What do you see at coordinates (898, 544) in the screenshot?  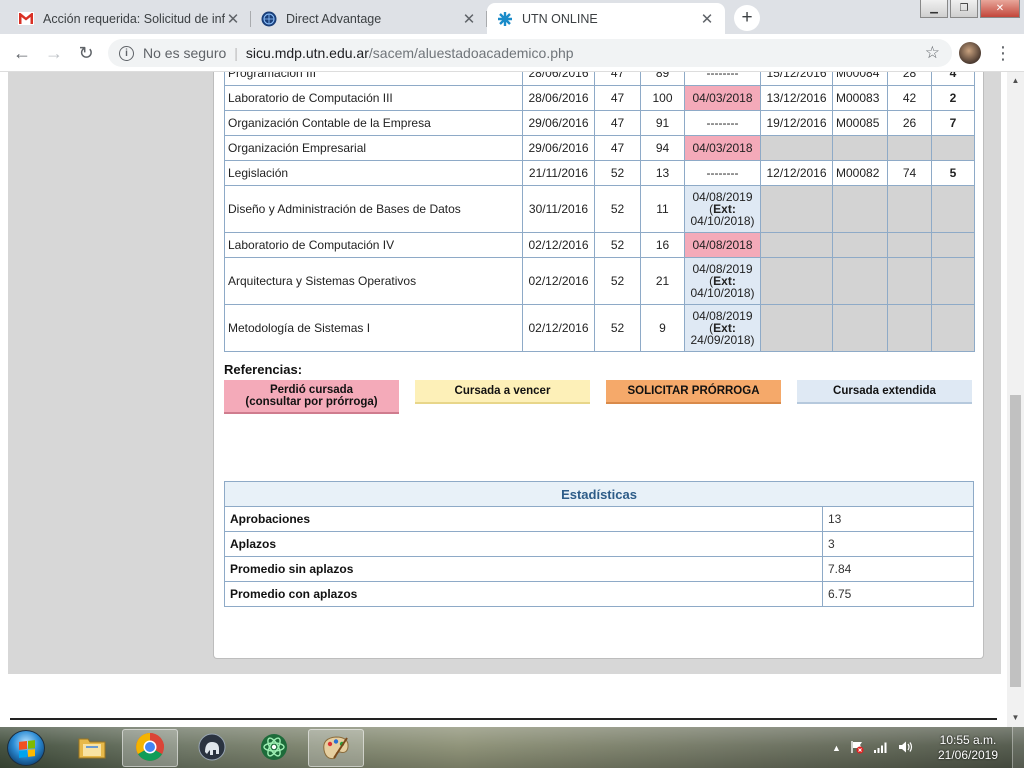 I see `statistic-value: 3` at bounding box center [898, 544].